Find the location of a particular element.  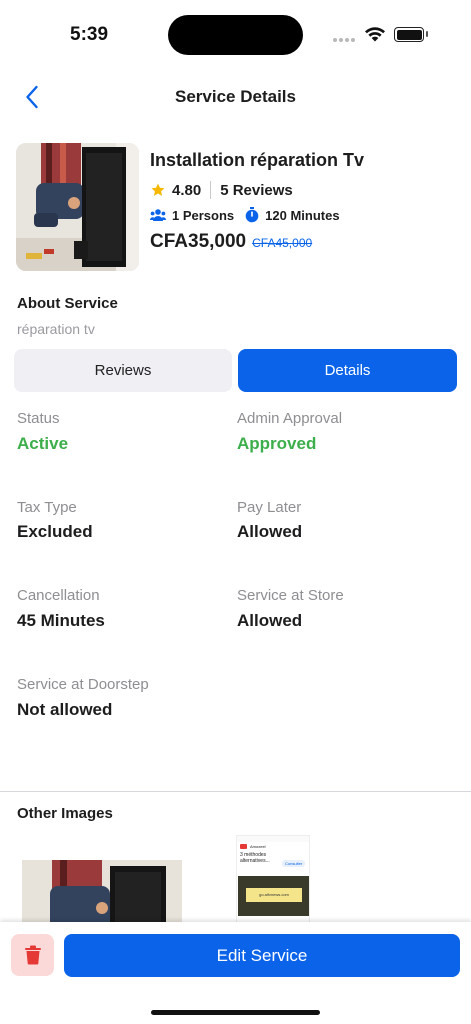

status-label: Status is located at coordinates (38, 418).